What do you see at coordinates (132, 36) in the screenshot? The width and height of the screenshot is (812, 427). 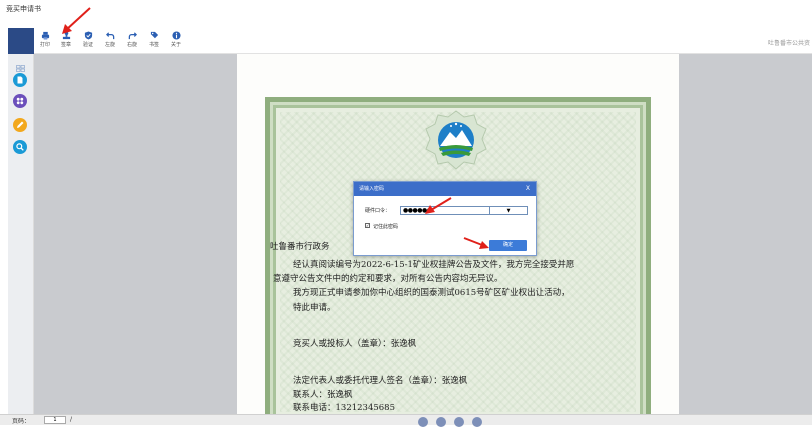 I see `rotate-right-icon` at bounding box center [132, 36].